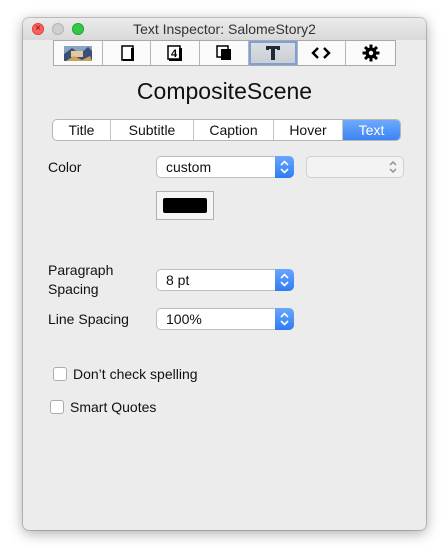  What do you see at coordinates (355, 167) in the screenshot?
I see `color-secondary-popup` at bounding box center [355, 167].